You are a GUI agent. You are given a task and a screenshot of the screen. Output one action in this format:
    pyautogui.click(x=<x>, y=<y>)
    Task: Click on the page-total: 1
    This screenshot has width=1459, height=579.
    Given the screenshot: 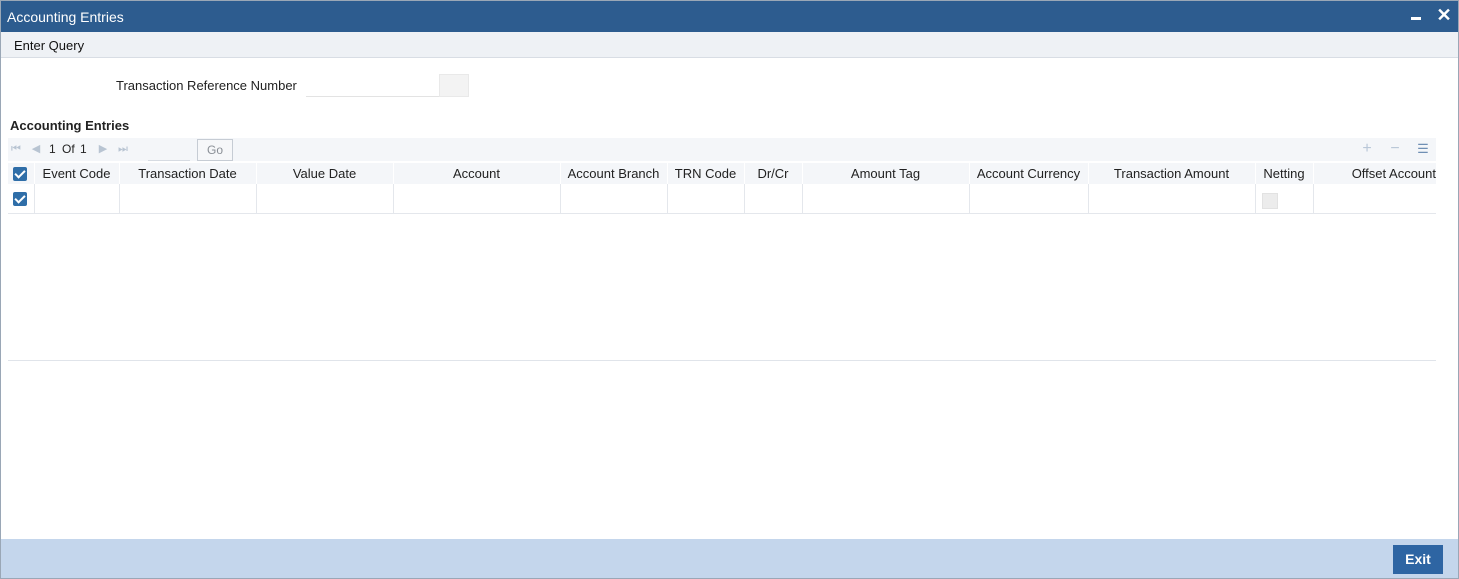 What is the action you would take?
    pyautogui.click(x=83, y=149)
    